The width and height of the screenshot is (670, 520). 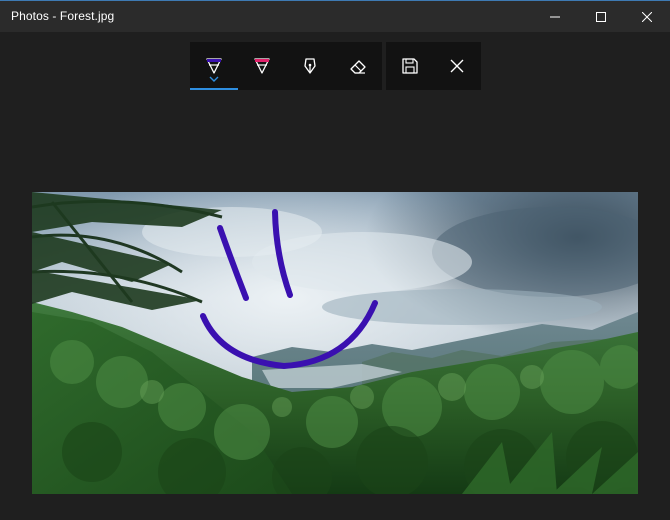 I want to click on save-icon, so click(x=410, y=66).